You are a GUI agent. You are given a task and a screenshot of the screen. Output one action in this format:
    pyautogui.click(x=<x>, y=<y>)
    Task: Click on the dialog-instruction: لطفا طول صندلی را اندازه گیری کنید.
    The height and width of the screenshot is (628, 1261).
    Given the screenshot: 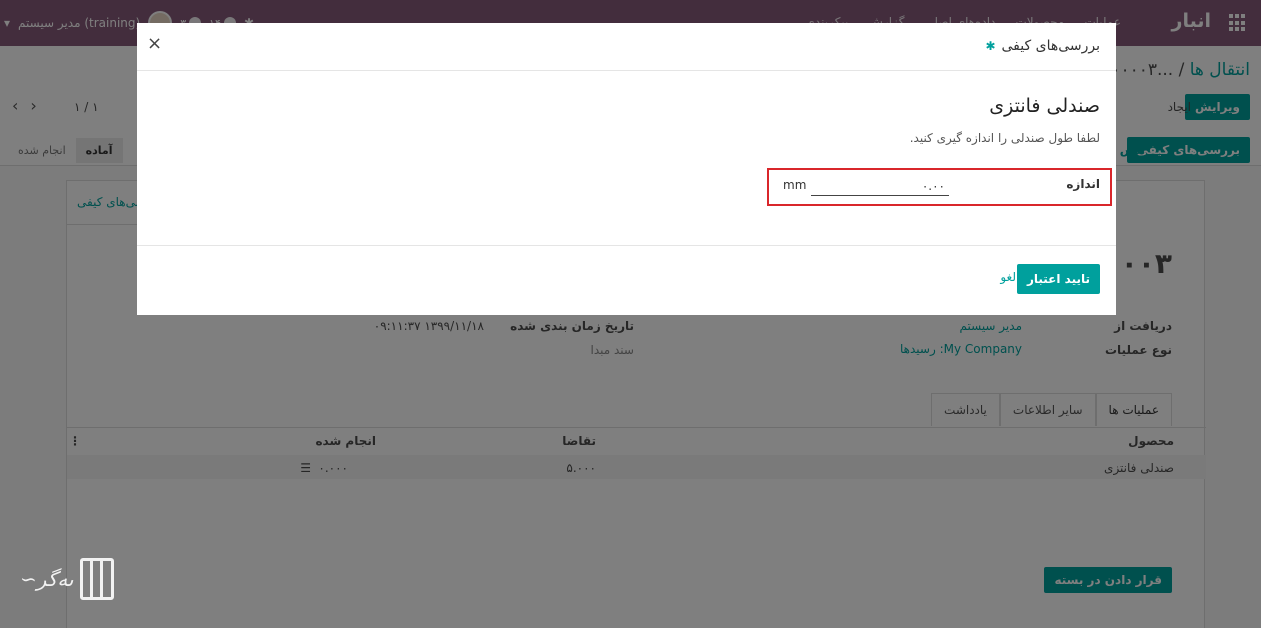 What is the action you would take?
    pyautogui.click(x=1004, y=138)
    